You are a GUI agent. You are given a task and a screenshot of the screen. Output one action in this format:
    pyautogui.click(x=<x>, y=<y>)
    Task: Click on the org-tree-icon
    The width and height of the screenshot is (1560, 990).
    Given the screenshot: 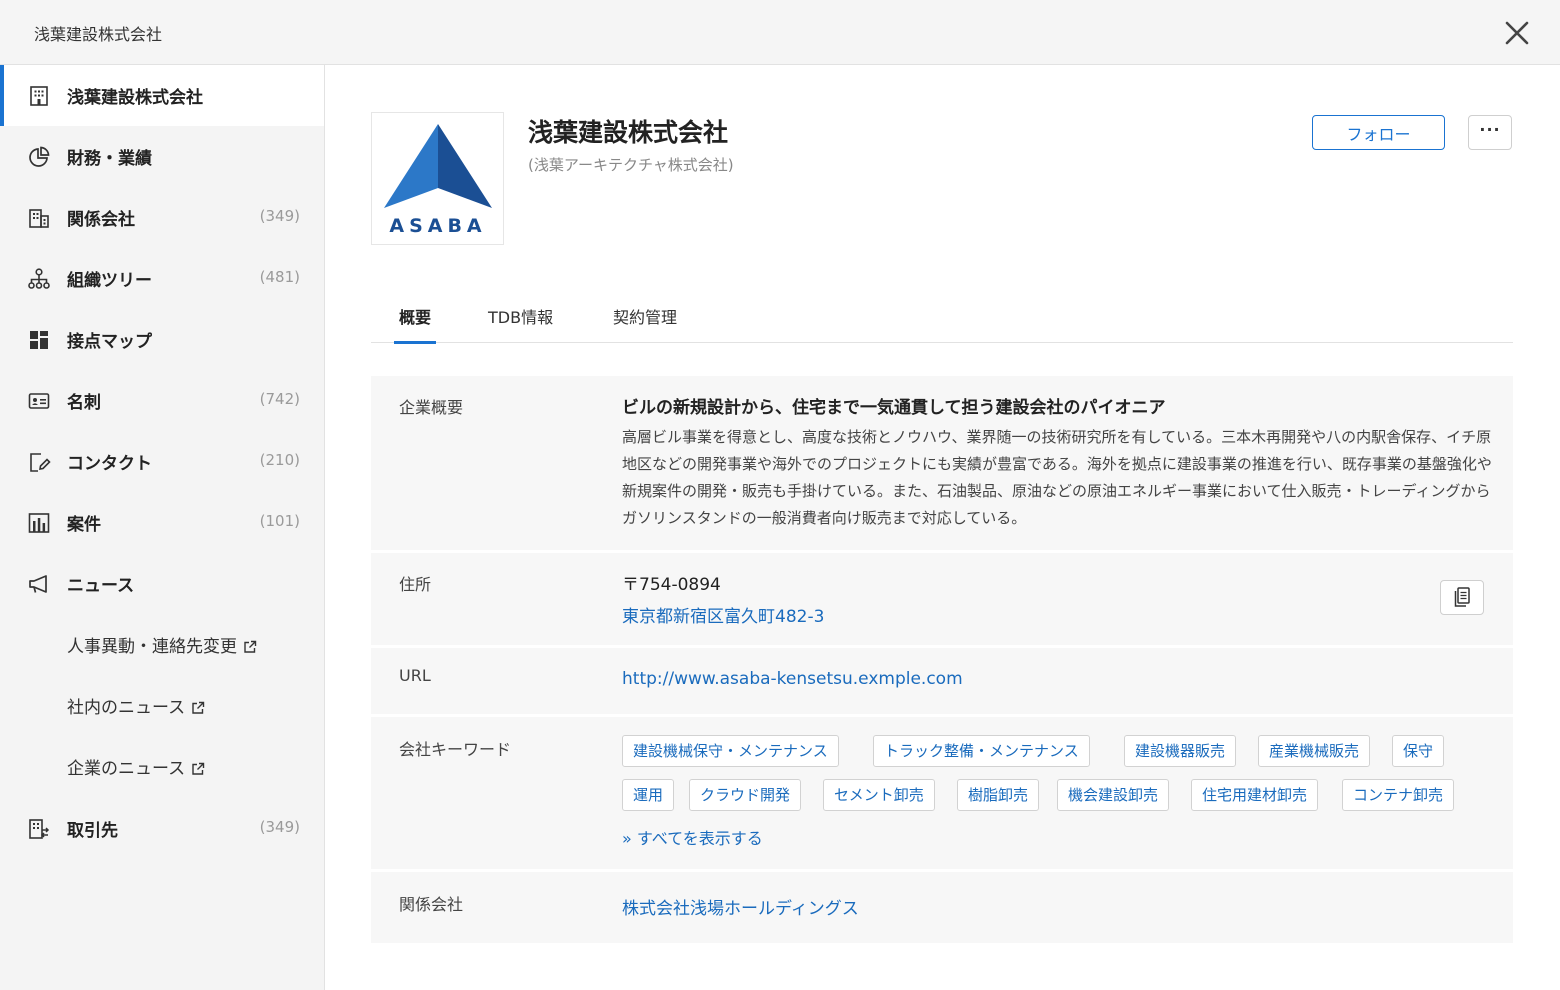 What is the action you would take?
    pyautogui.click(x=39, y=278)
    